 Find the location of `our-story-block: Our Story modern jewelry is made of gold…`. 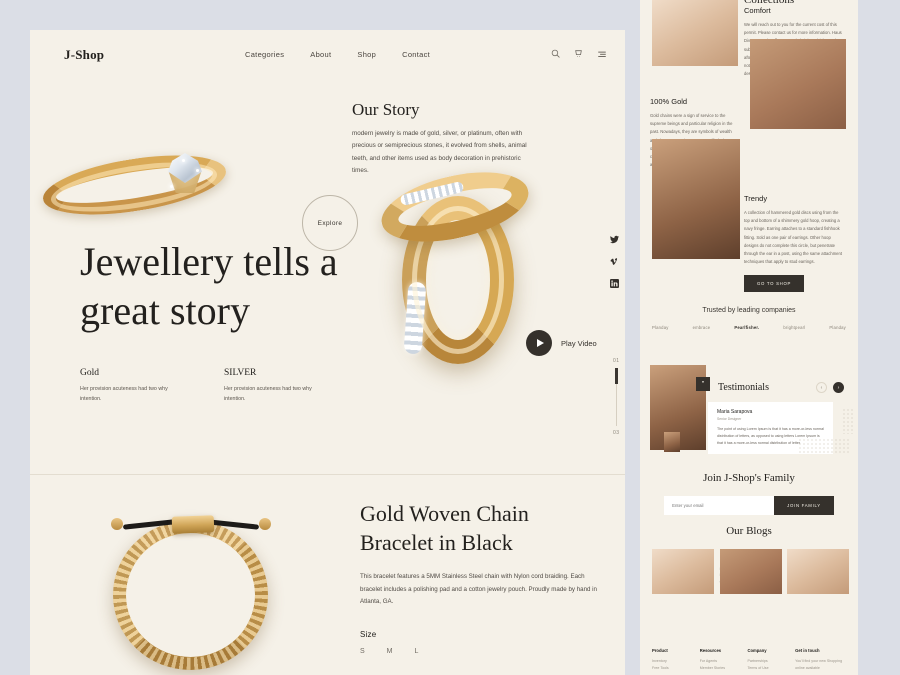

our-story-block: Our Story modern jewelry is made of gold… is located at coordinates (439, 138).